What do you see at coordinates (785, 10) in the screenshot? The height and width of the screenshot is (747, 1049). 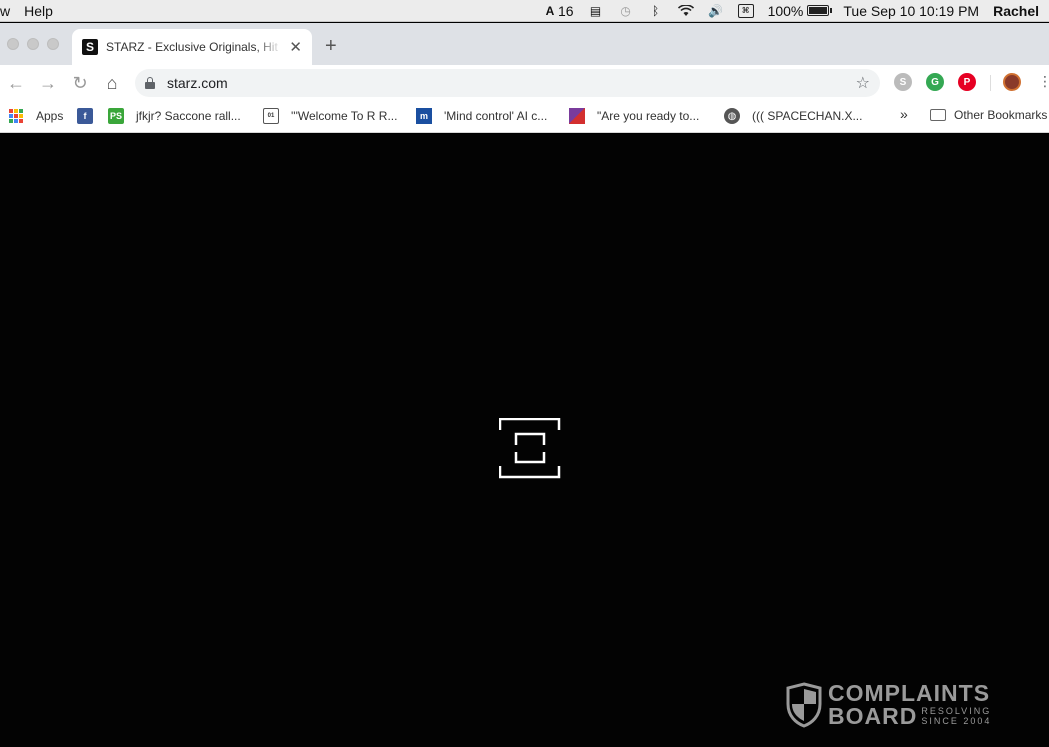 I see `battery-percent: 100%` at bounding box center [785, 10].